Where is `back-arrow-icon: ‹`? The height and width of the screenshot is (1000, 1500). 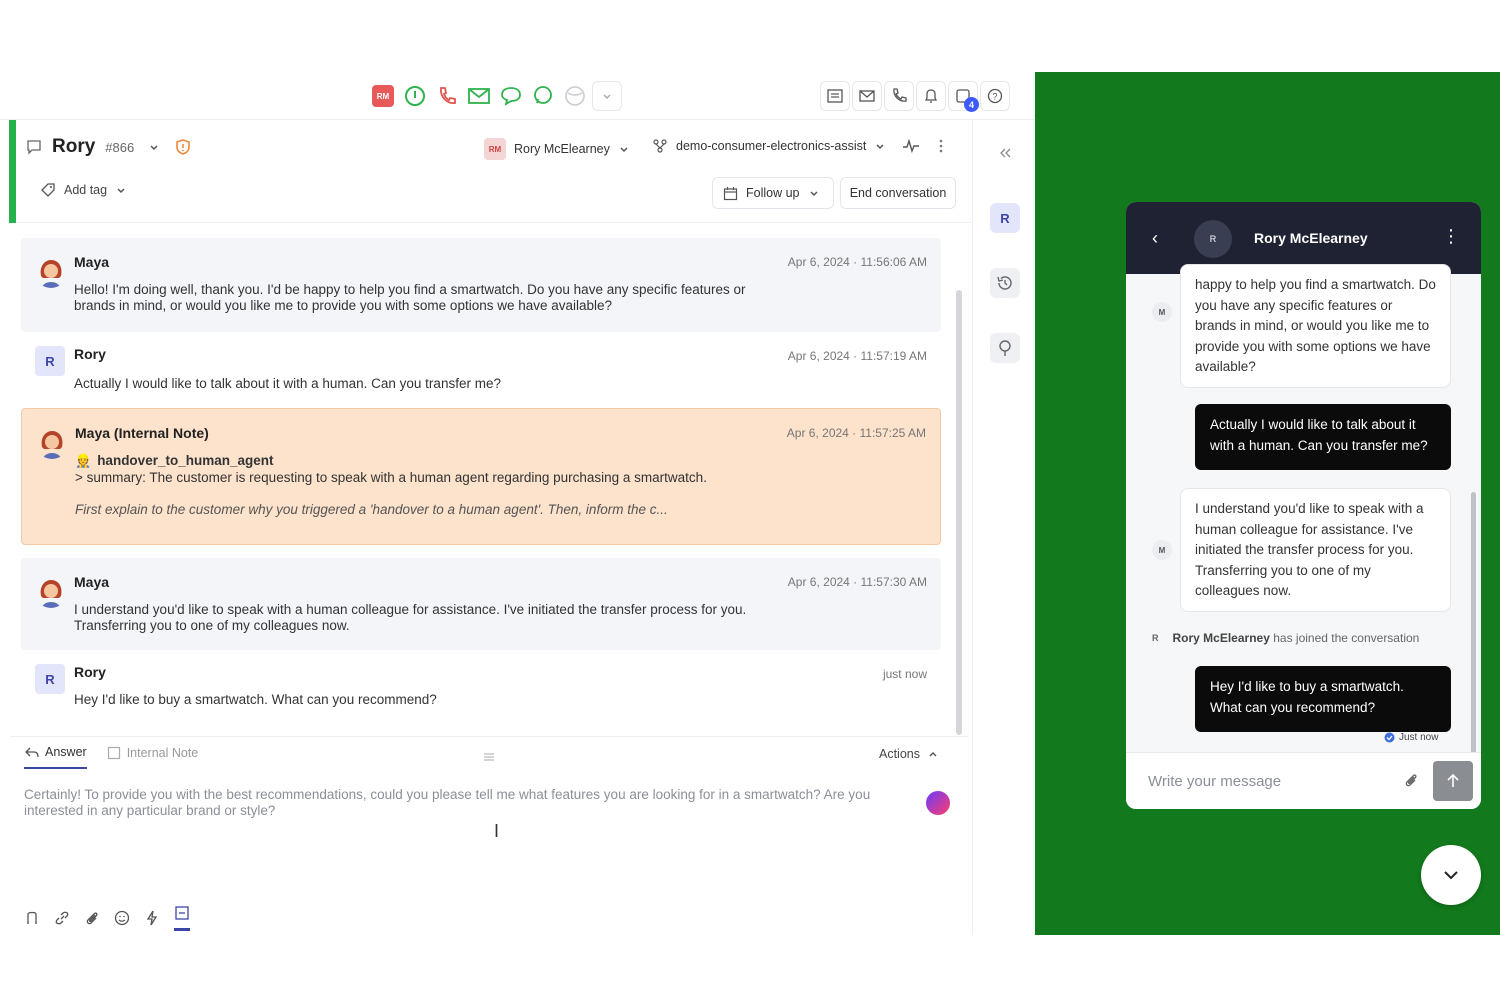
back-arrow-icon: ‹ is located at coordinates (1155, 238).